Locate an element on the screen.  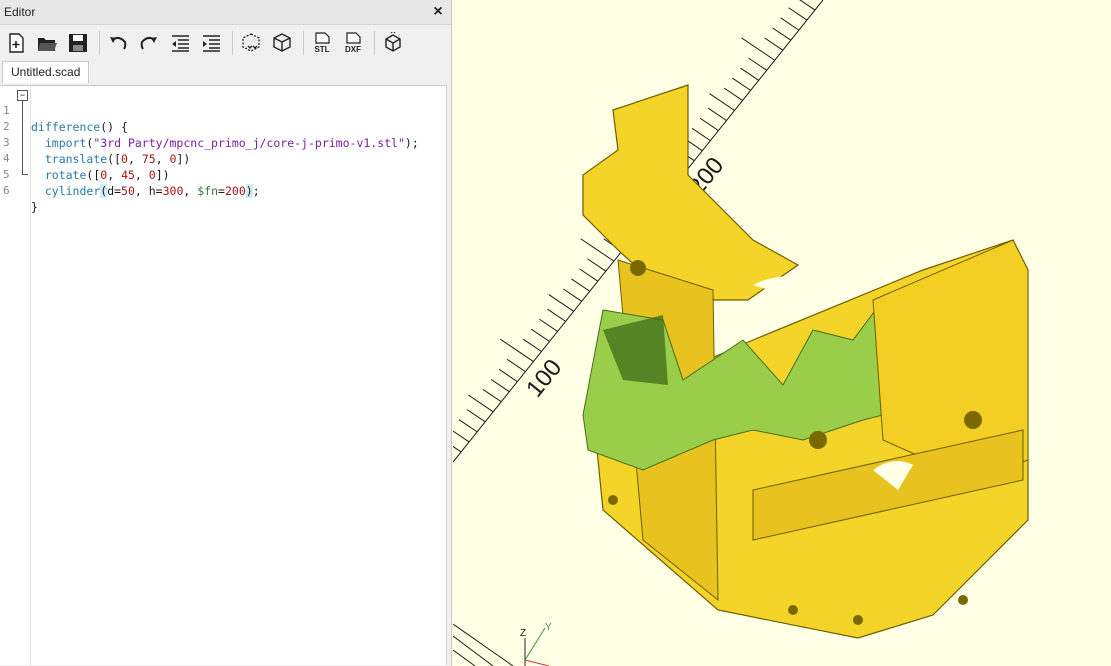
editor-title: Editor is located at coordinates (20, 12).